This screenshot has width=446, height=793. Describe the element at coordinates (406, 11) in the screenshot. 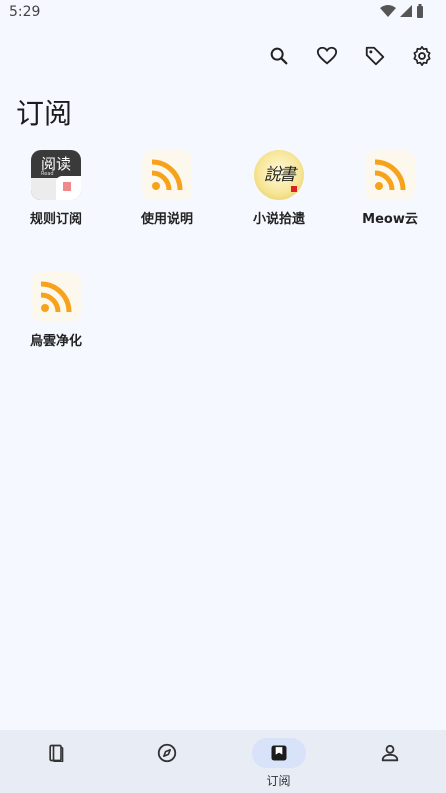

I see `signal-icon` at that location.